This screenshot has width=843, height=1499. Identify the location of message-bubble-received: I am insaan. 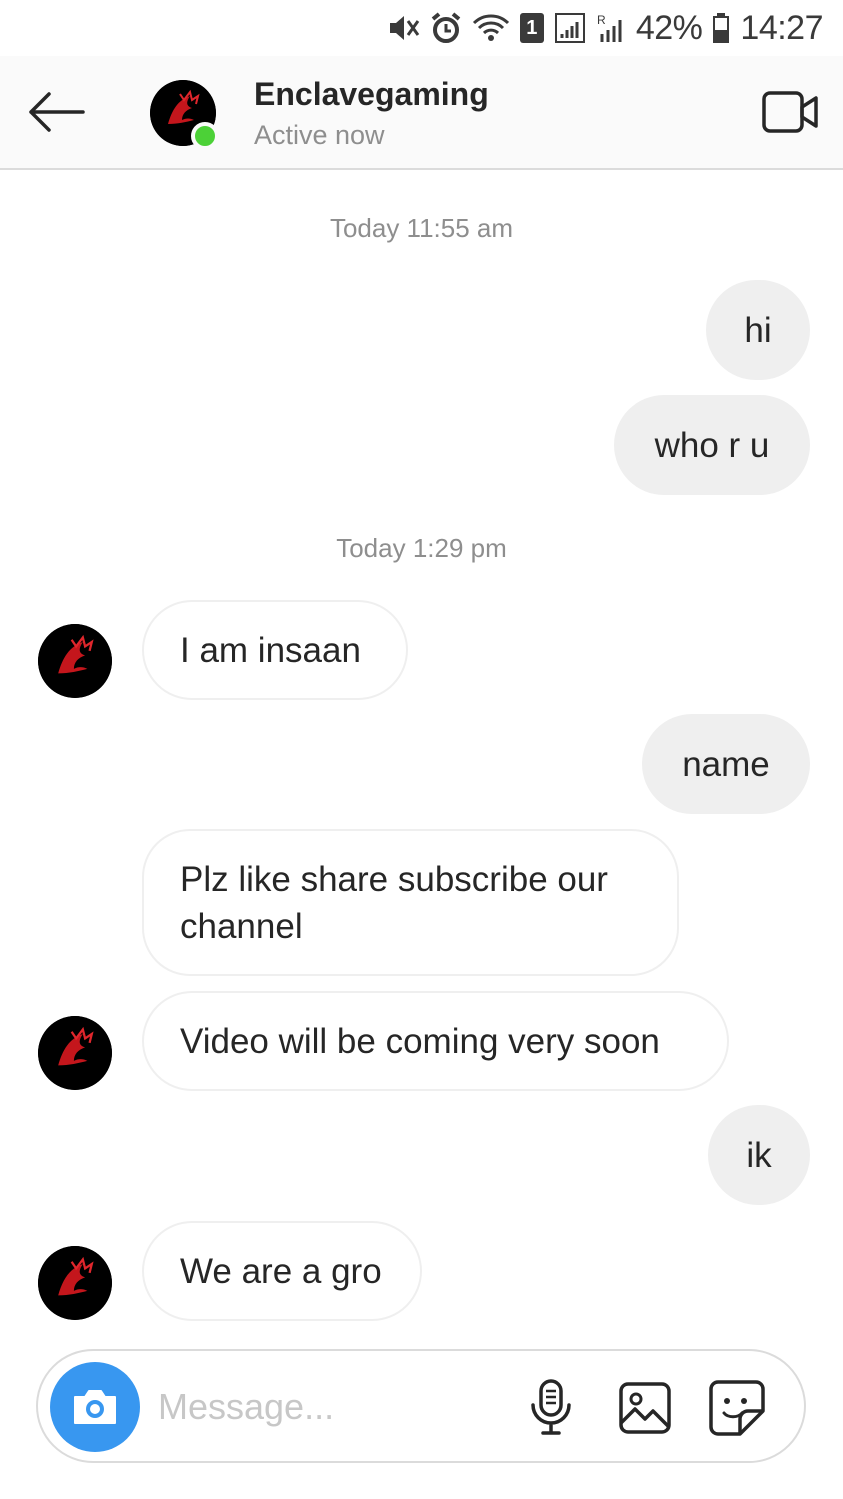
(275, 650).